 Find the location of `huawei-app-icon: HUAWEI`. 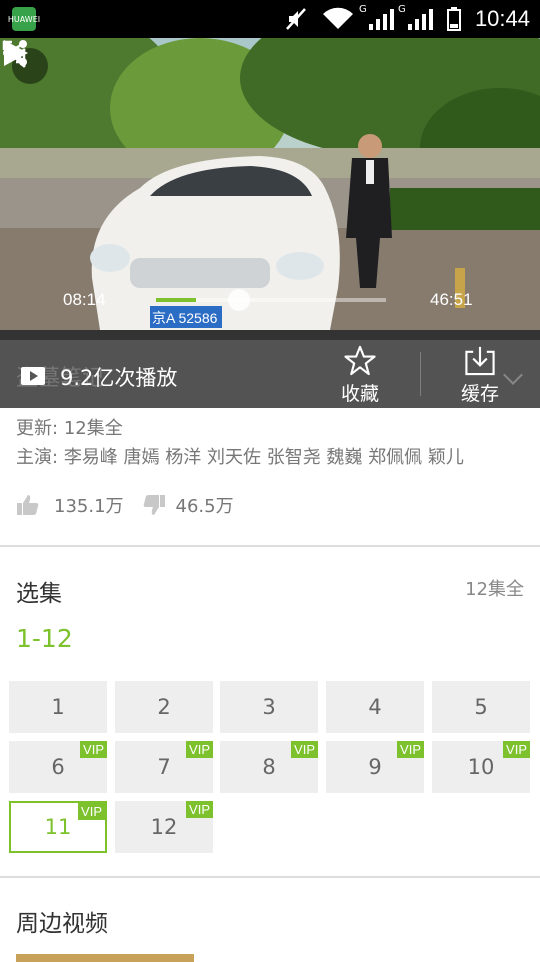

huawei-app-icon: HUAWEI is located at coordinates (24, 19).